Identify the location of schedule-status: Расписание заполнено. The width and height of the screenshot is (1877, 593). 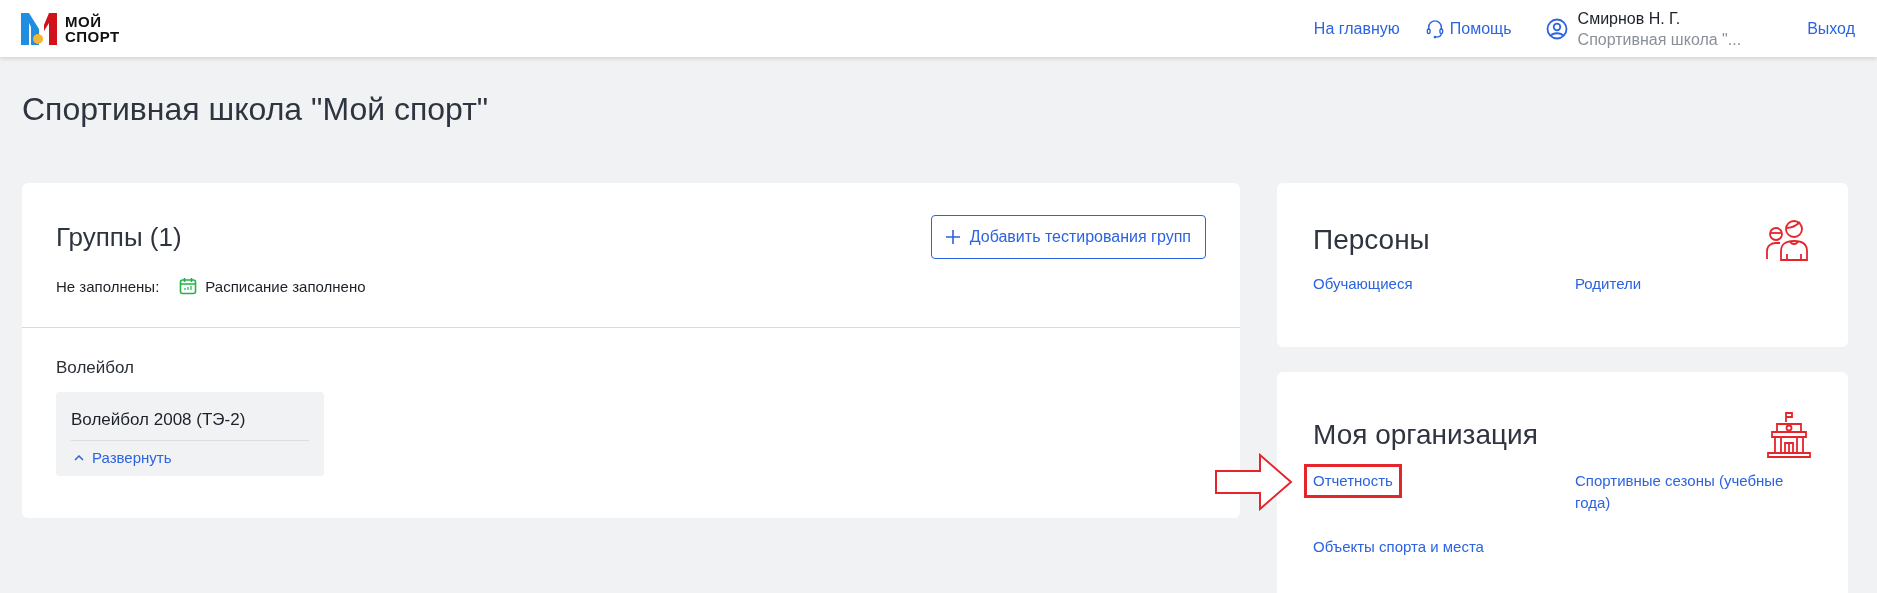
(285, 286).